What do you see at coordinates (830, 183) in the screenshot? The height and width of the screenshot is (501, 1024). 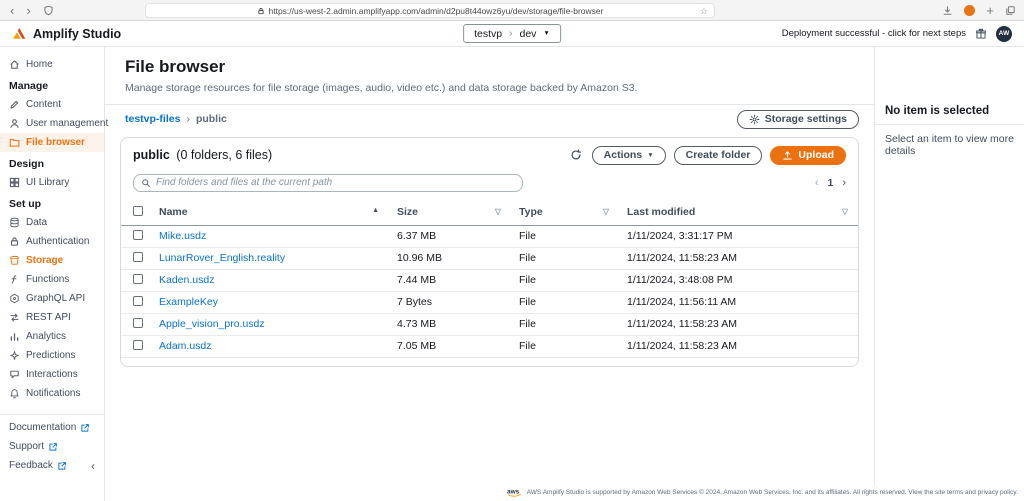 I see `pagination-current-page: 1` at bounding box center [830, 183].